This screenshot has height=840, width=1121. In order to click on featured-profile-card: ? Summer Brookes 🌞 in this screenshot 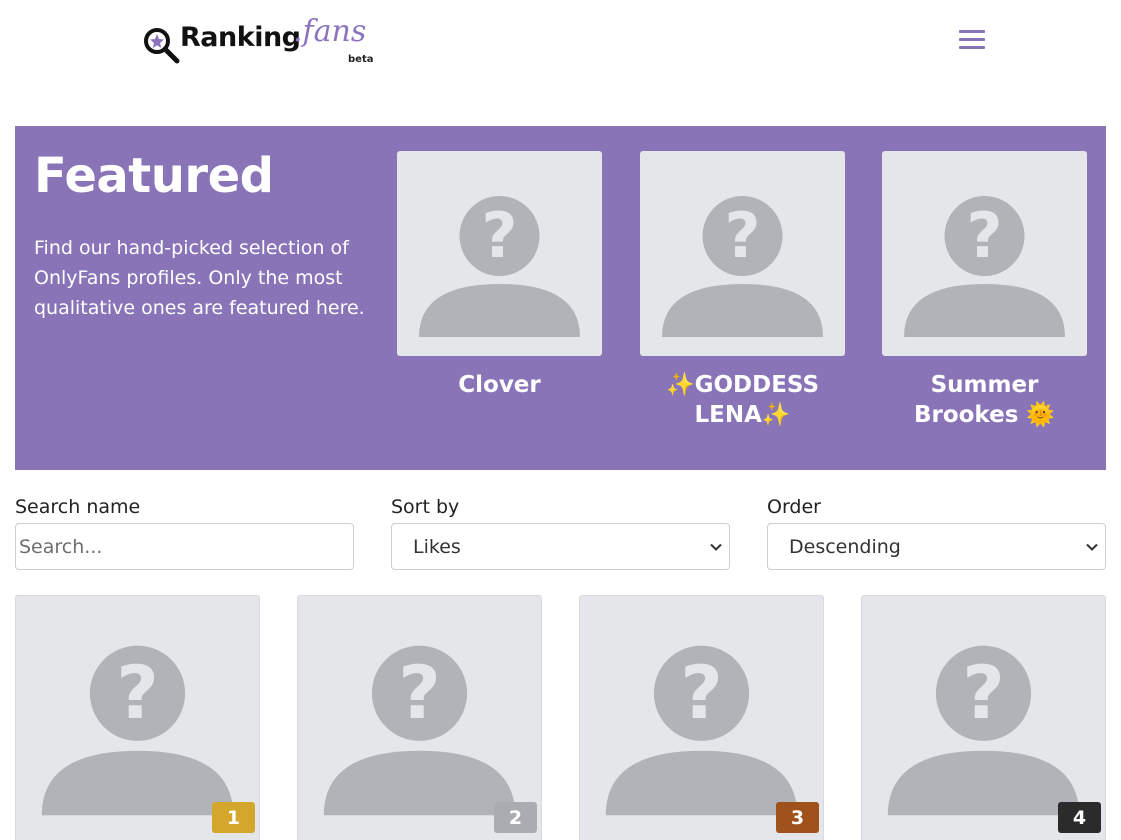, I will do `click(984, 290)`.